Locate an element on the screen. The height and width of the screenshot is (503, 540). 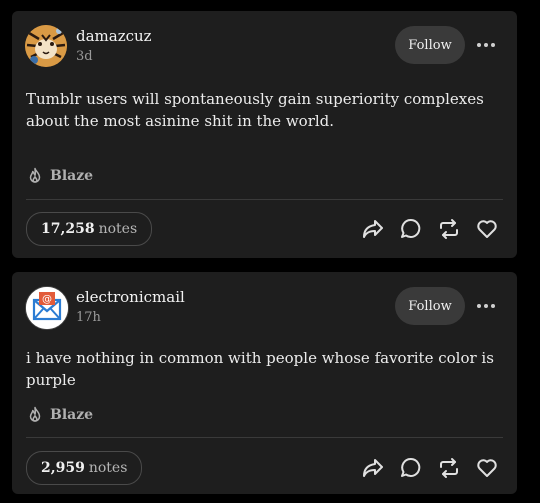
notes-button: 2,959 notes is located at coordinates (84, 468).